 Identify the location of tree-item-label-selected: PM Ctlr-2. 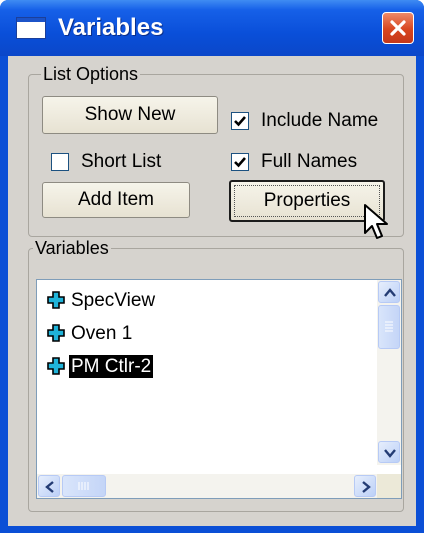
(111, 366).